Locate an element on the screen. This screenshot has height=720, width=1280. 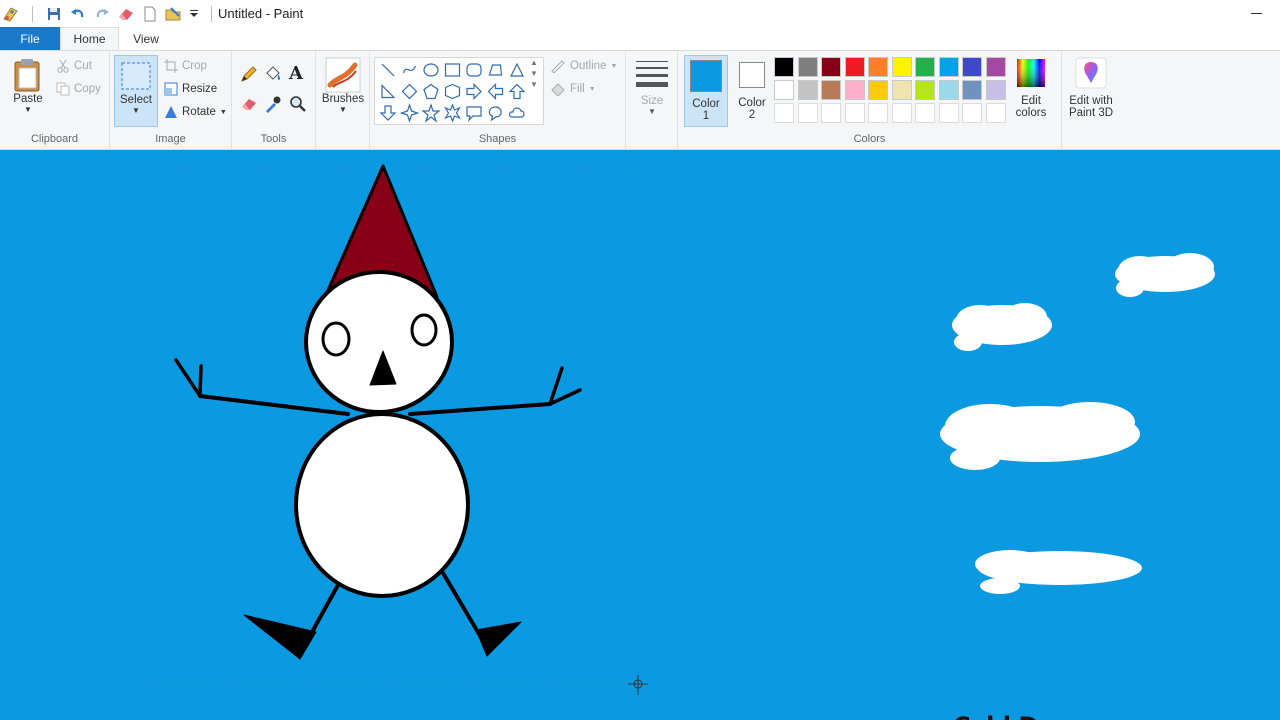
tools-group-label: Tools is located at coordinates (273, 139).